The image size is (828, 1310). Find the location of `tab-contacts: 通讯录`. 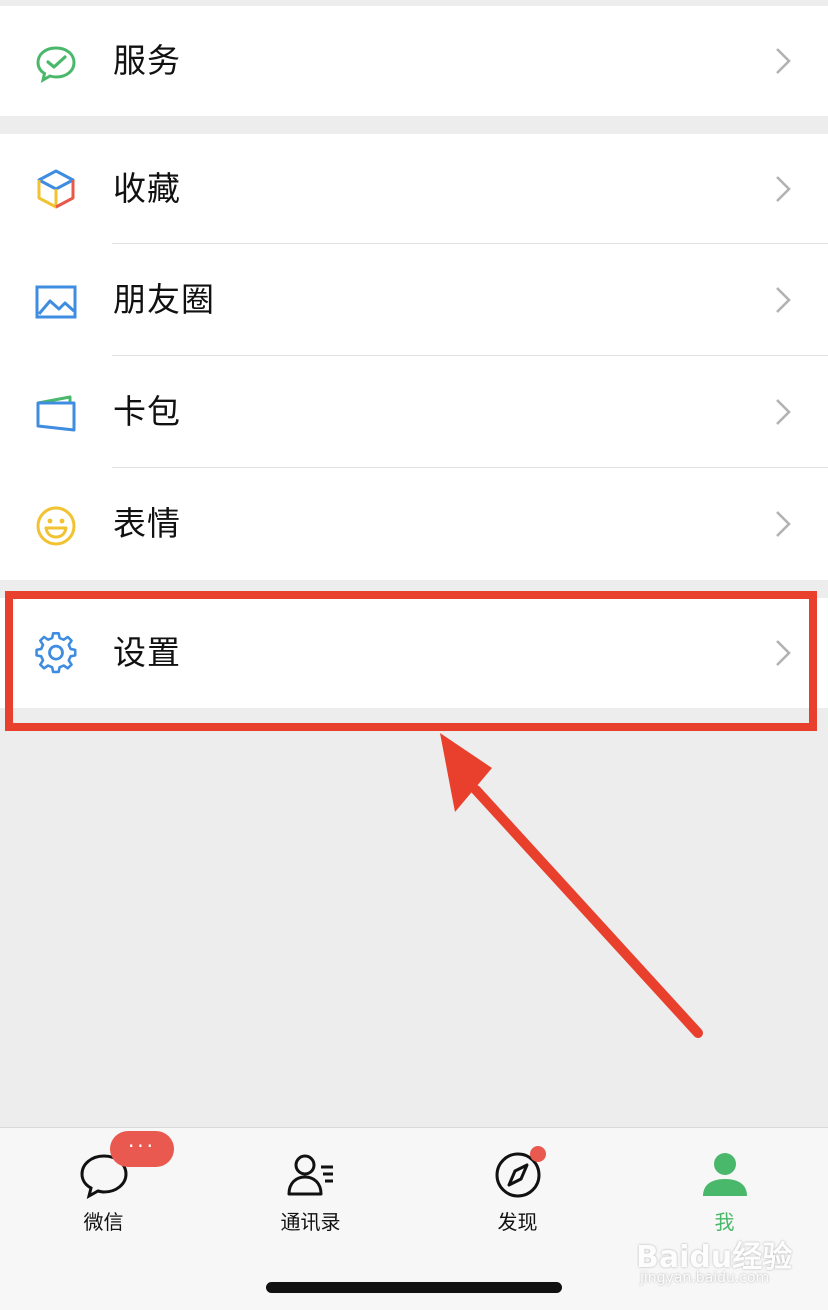

tab-contacts: 通讯录 is located at coordinates (310, 1188).